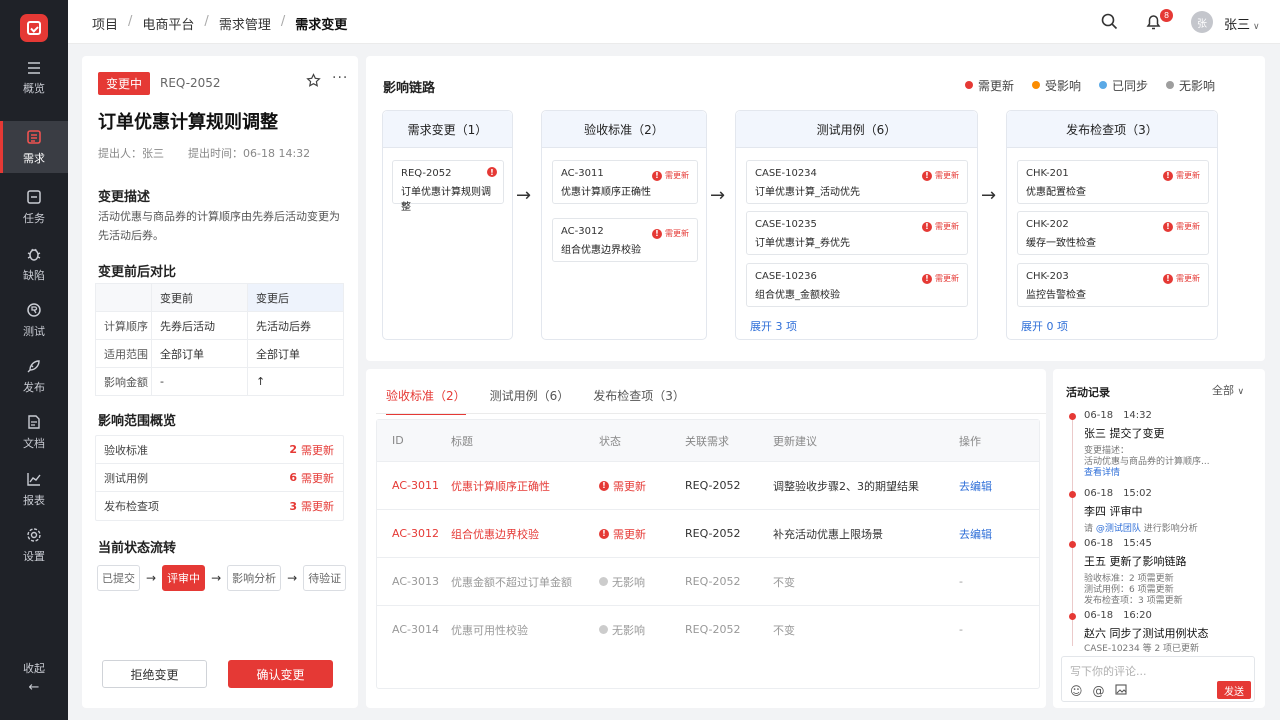 Image resolution: width=1280 pixels, height=720 pixels. I want to click on chain-card: REQ-2052 订单优惠计算规则调整 !, so click(448, 186).